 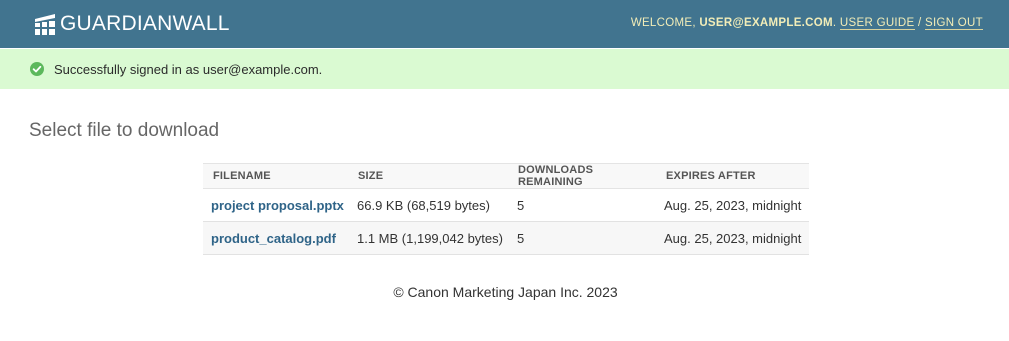 What do you see at coordinates (37, 69) in the screenshot?
I see `check-circle-icon` at bounding box center [37, 69].